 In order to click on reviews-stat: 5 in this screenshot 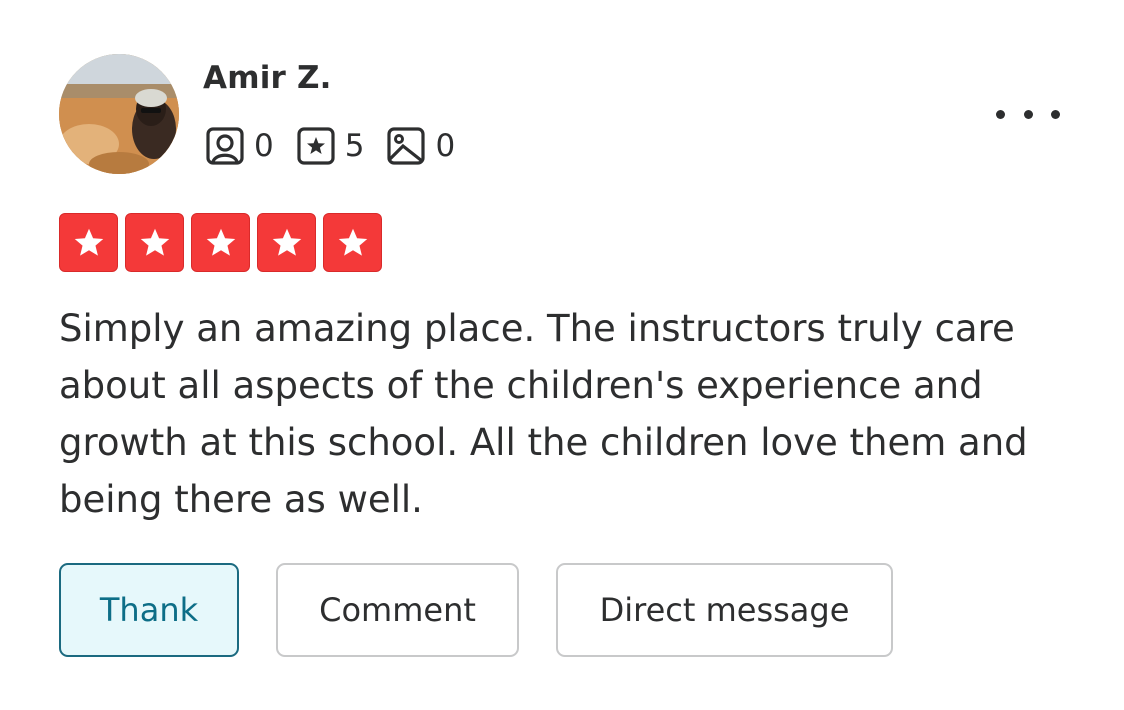, I will do `click(330, 146)`.